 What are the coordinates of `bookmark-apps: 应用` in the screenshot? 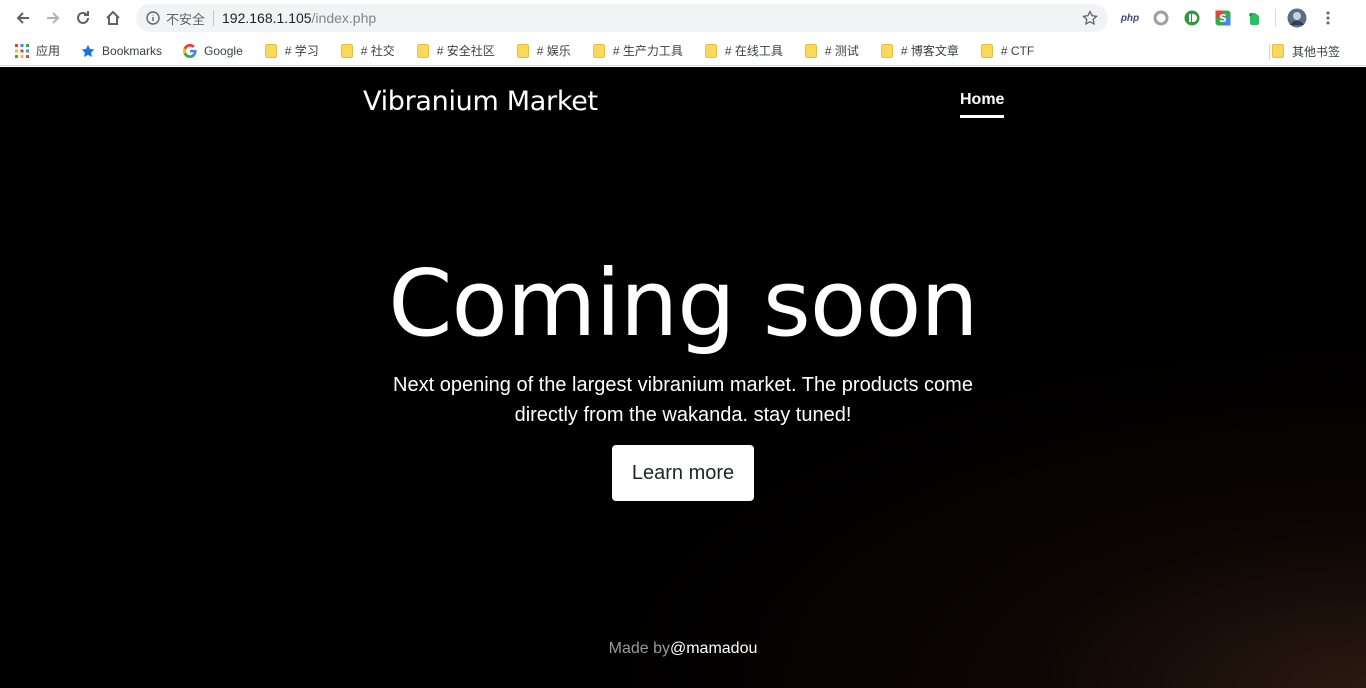 It's located at (37, 51).